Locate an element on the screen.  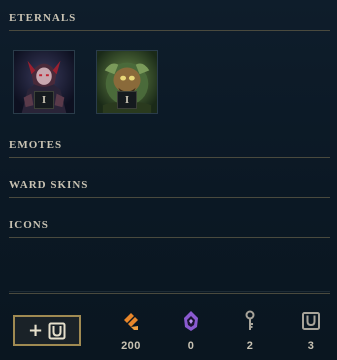
ward-skins-title: WARD SKINS is located at coordinates (49, 185).